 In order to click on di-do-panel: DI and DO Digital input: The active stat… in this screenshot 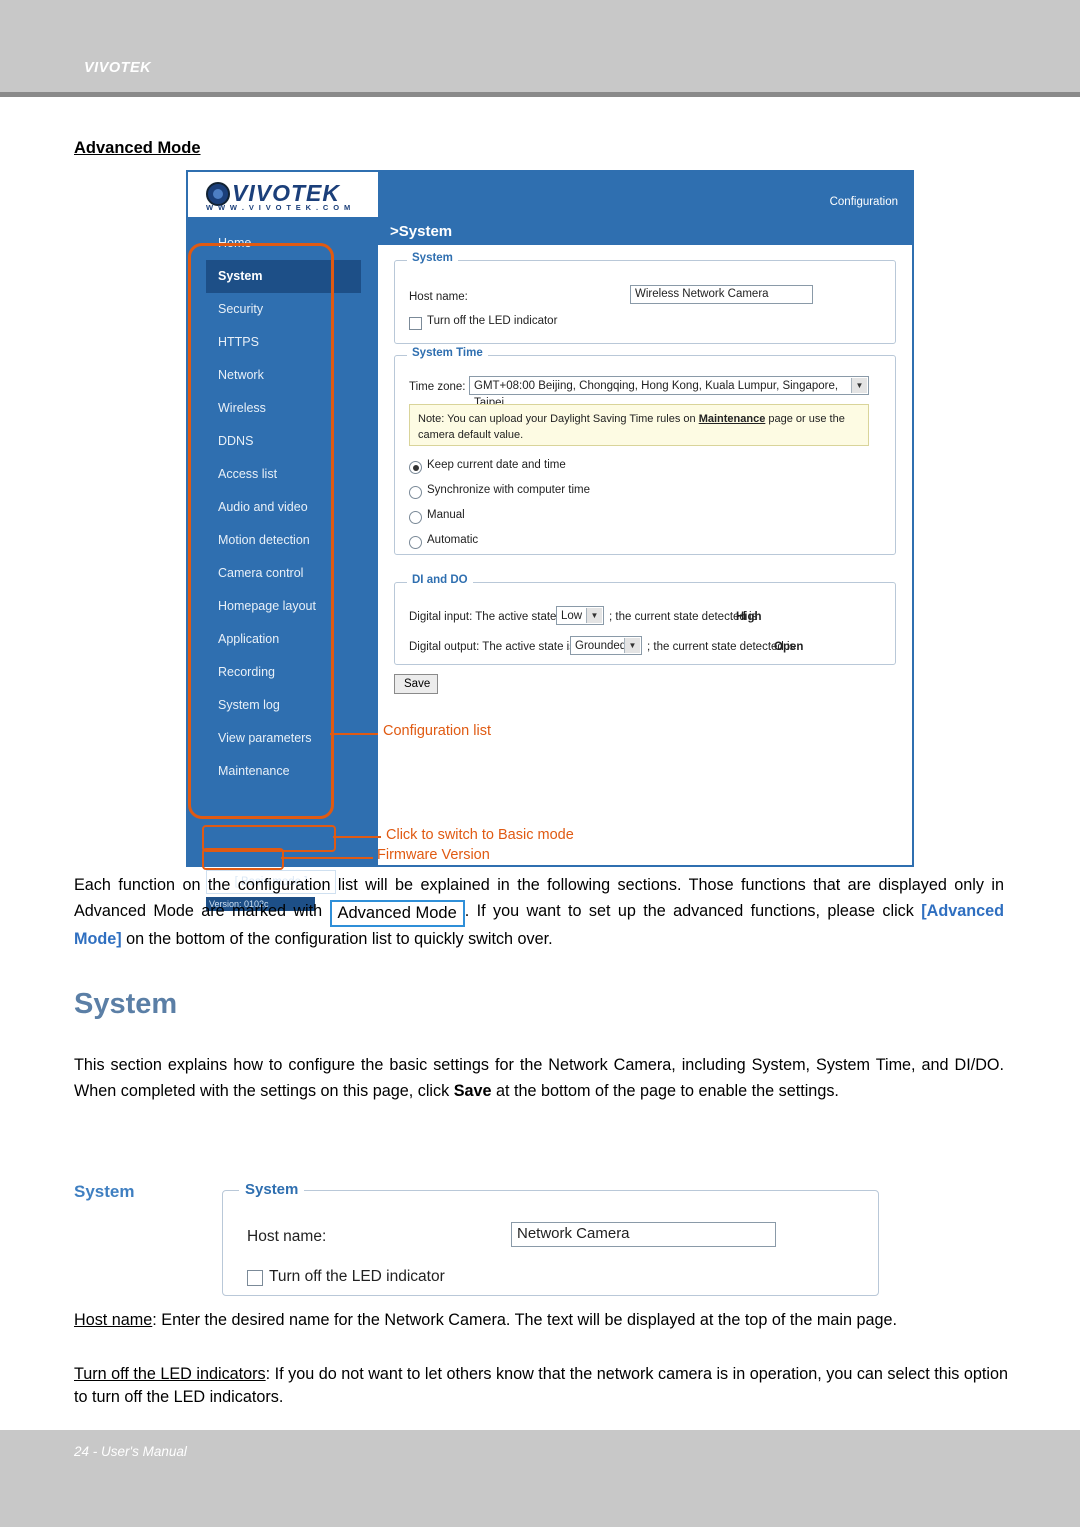, I will do `click(645, 619)`.